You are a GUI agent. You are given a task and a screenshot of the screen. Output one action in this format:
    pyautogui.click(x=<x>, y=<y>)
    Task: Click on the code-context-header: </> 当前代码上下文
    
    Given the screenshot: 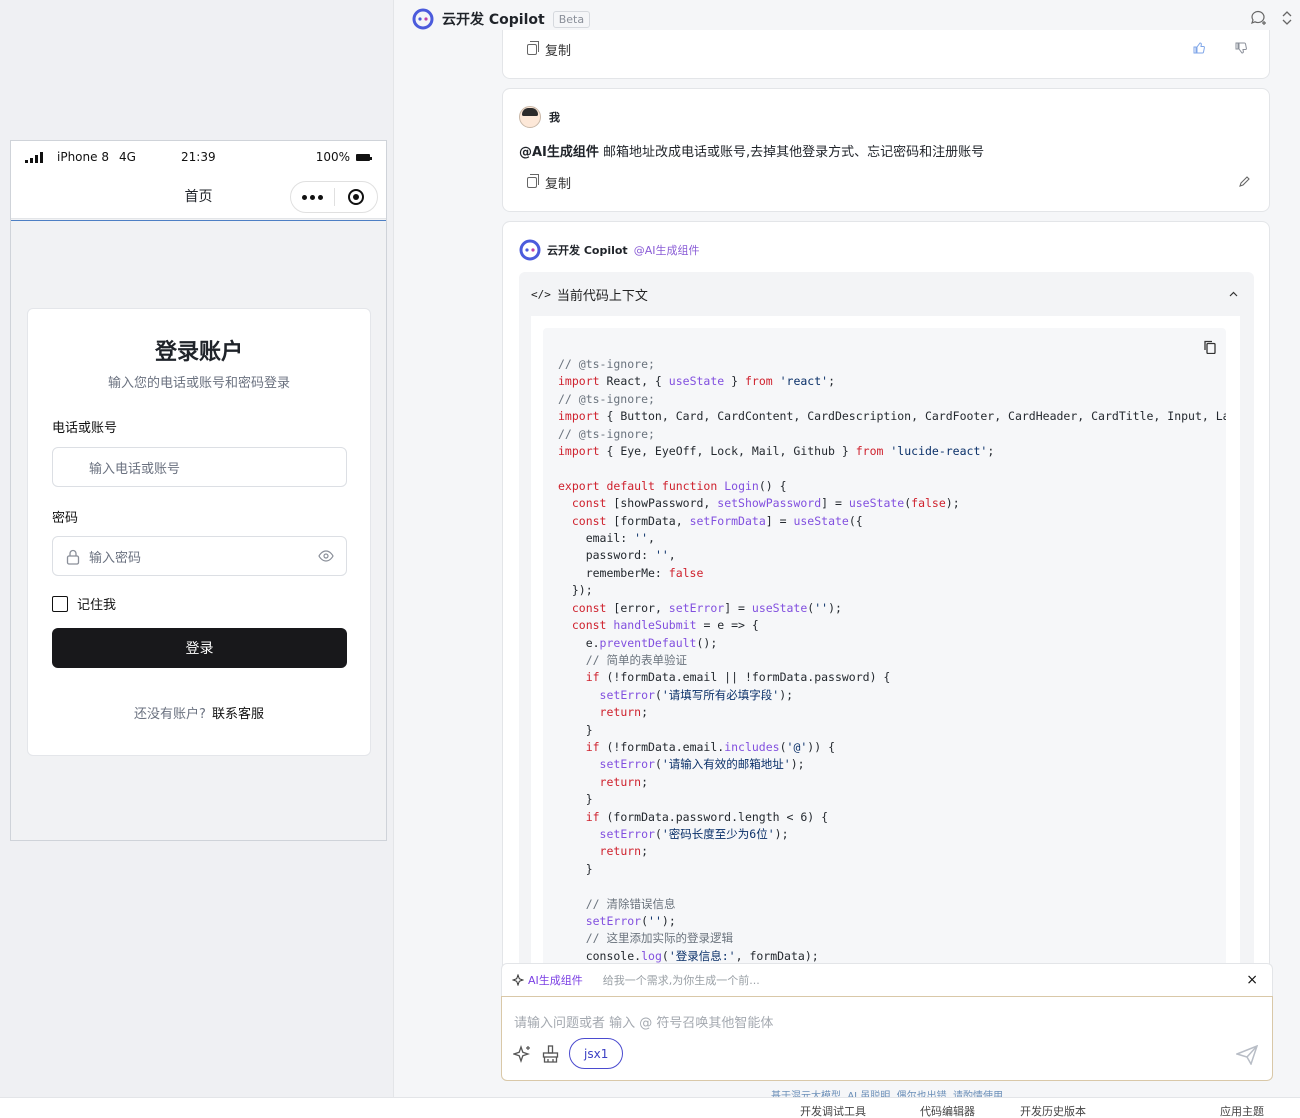 What is the action you would take?
    pyautogui.click(x=886, y=294)
    